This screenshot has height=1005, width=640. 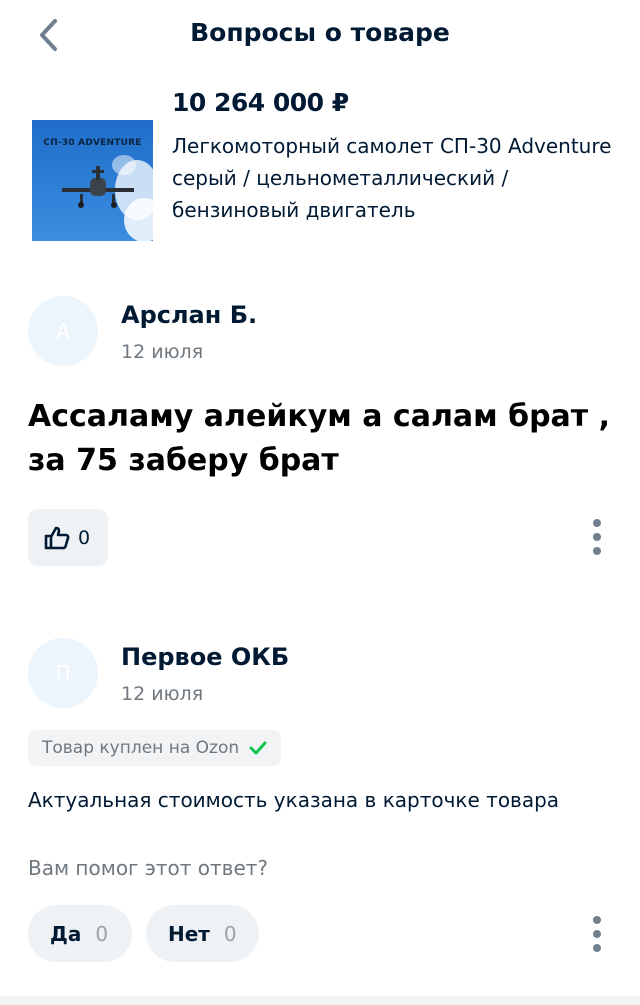 What do you see at coordinates (205, 657) in the screenshot?
I see `answer-author: Первое ОКБ` at bounding box center [205, 657].